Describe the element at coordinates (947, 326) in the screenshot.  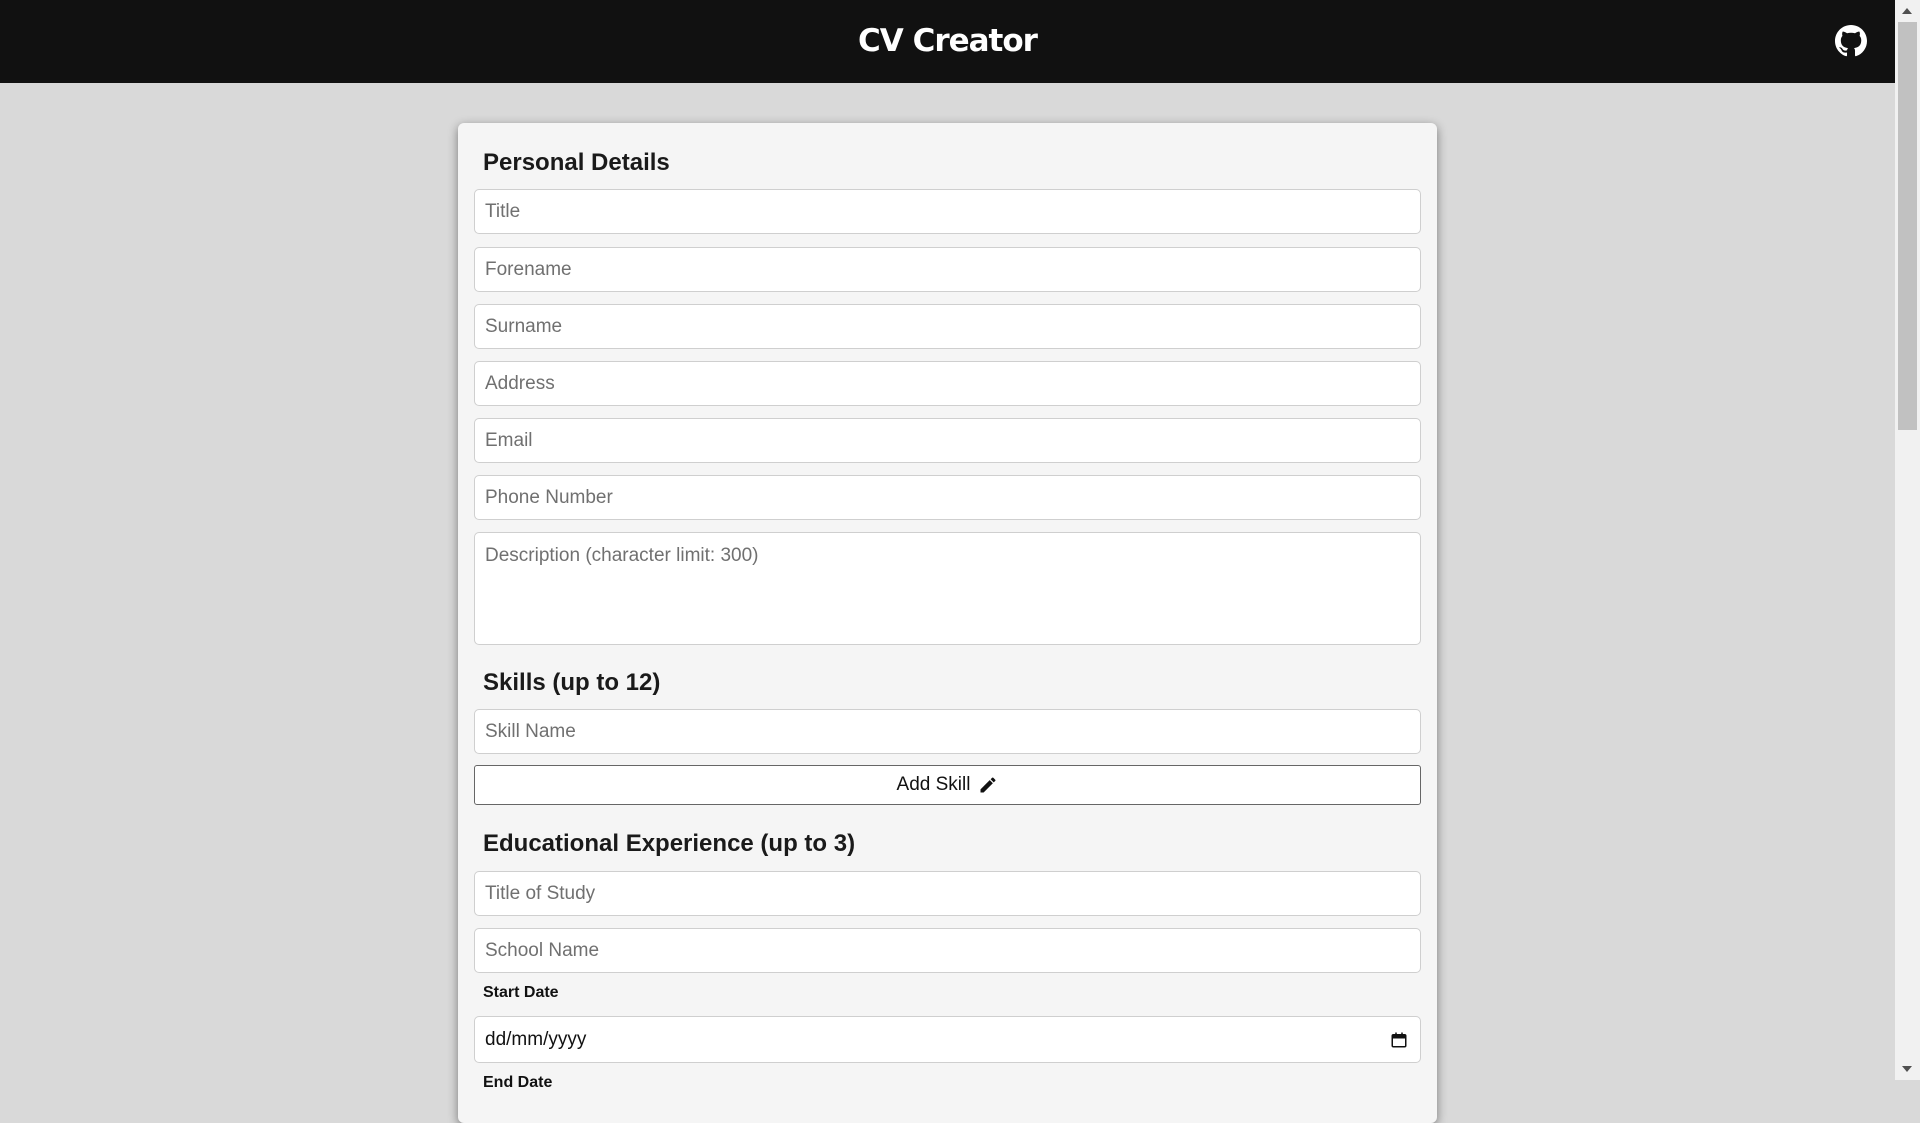
I see `surname-input` at that location.